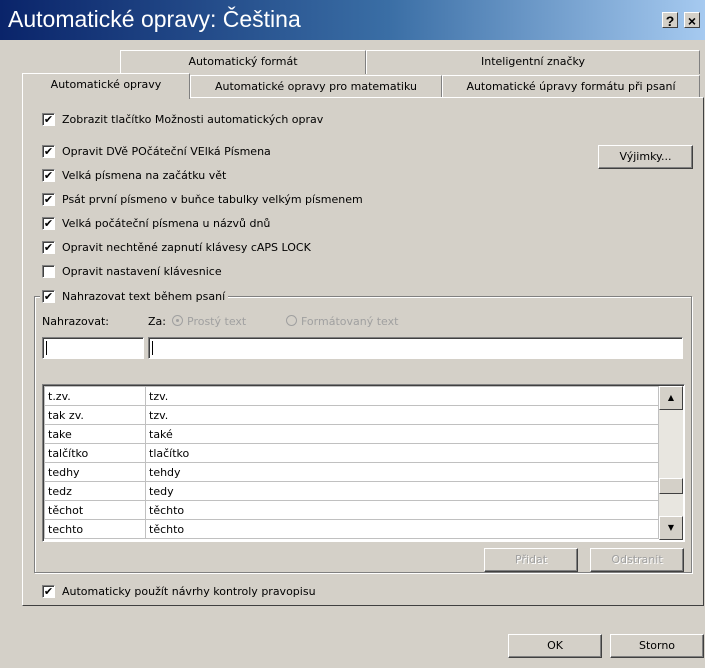 This screenshot has width=705, height=668. Describe the element at coordinates (531, 560) in the screenshot. I see `add-button: Přidat` at that location.